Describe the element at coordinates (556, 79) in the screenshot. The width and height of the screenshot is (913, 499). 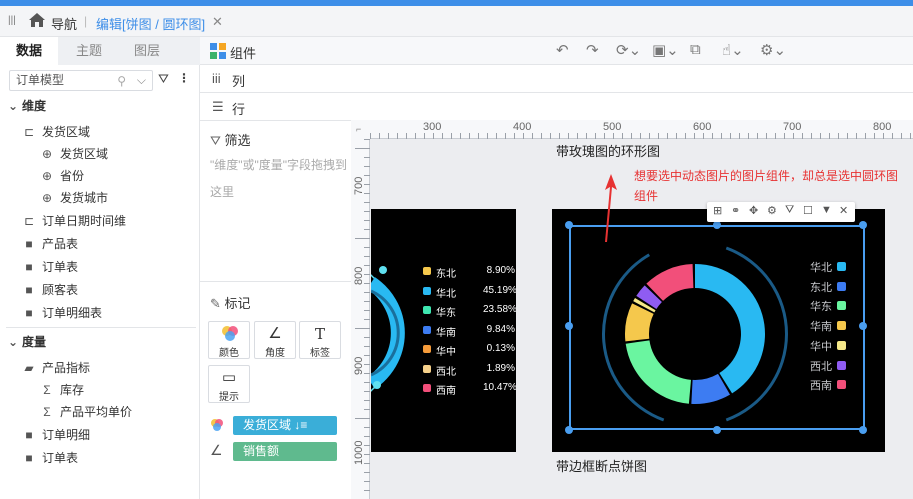
I see `columns-shelf: iii 列` at that location.